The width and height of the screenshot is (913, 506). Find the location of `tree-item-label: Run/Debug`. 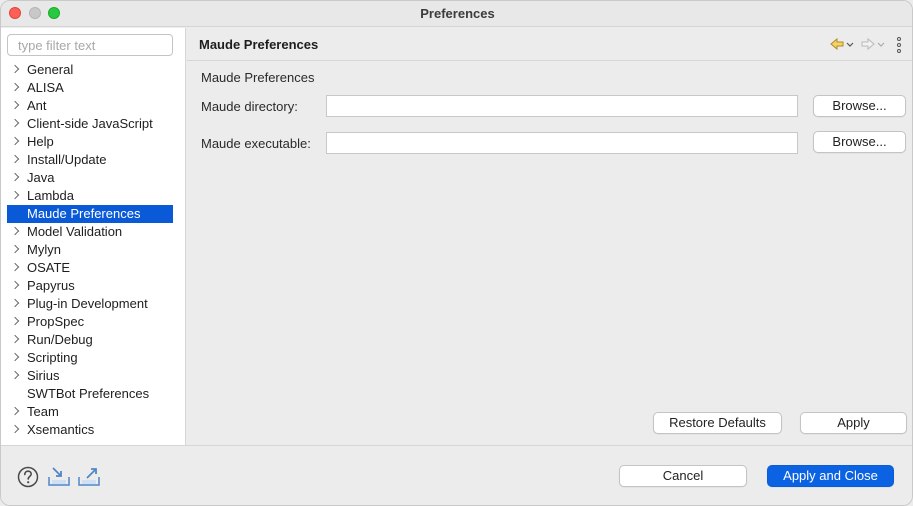

tree-item-label: Run/Debug is located at coordinates (60, 339).